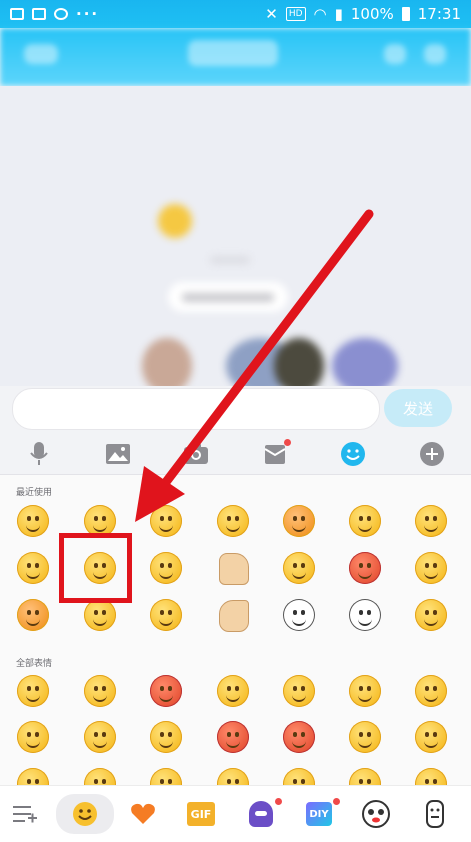 Image resolution: width=471 pixels, height=842 pixels. What do you see at coordinates (233, 691) in the screenshot?
I see `emoji-shocked-icon` at bounding box center [233, 691].